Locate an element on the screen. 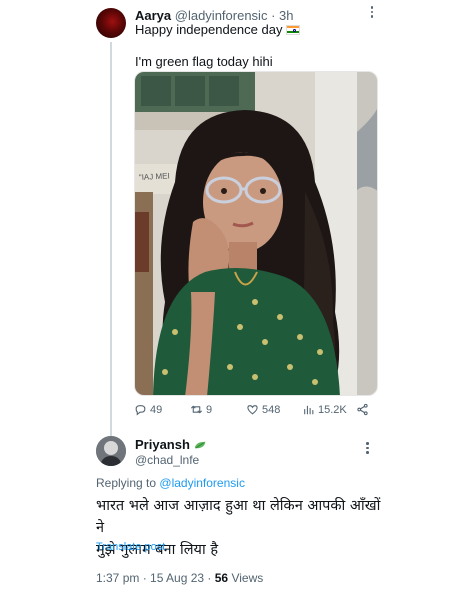  translate-post-link: Translate post is located at coordinates (130, 547).